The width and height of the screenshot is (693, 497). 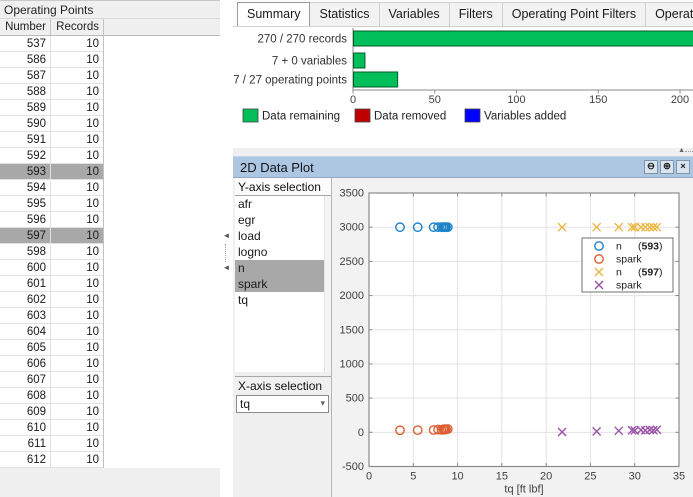 I want to click on cell-number: 537, so click(x=25, y=44).